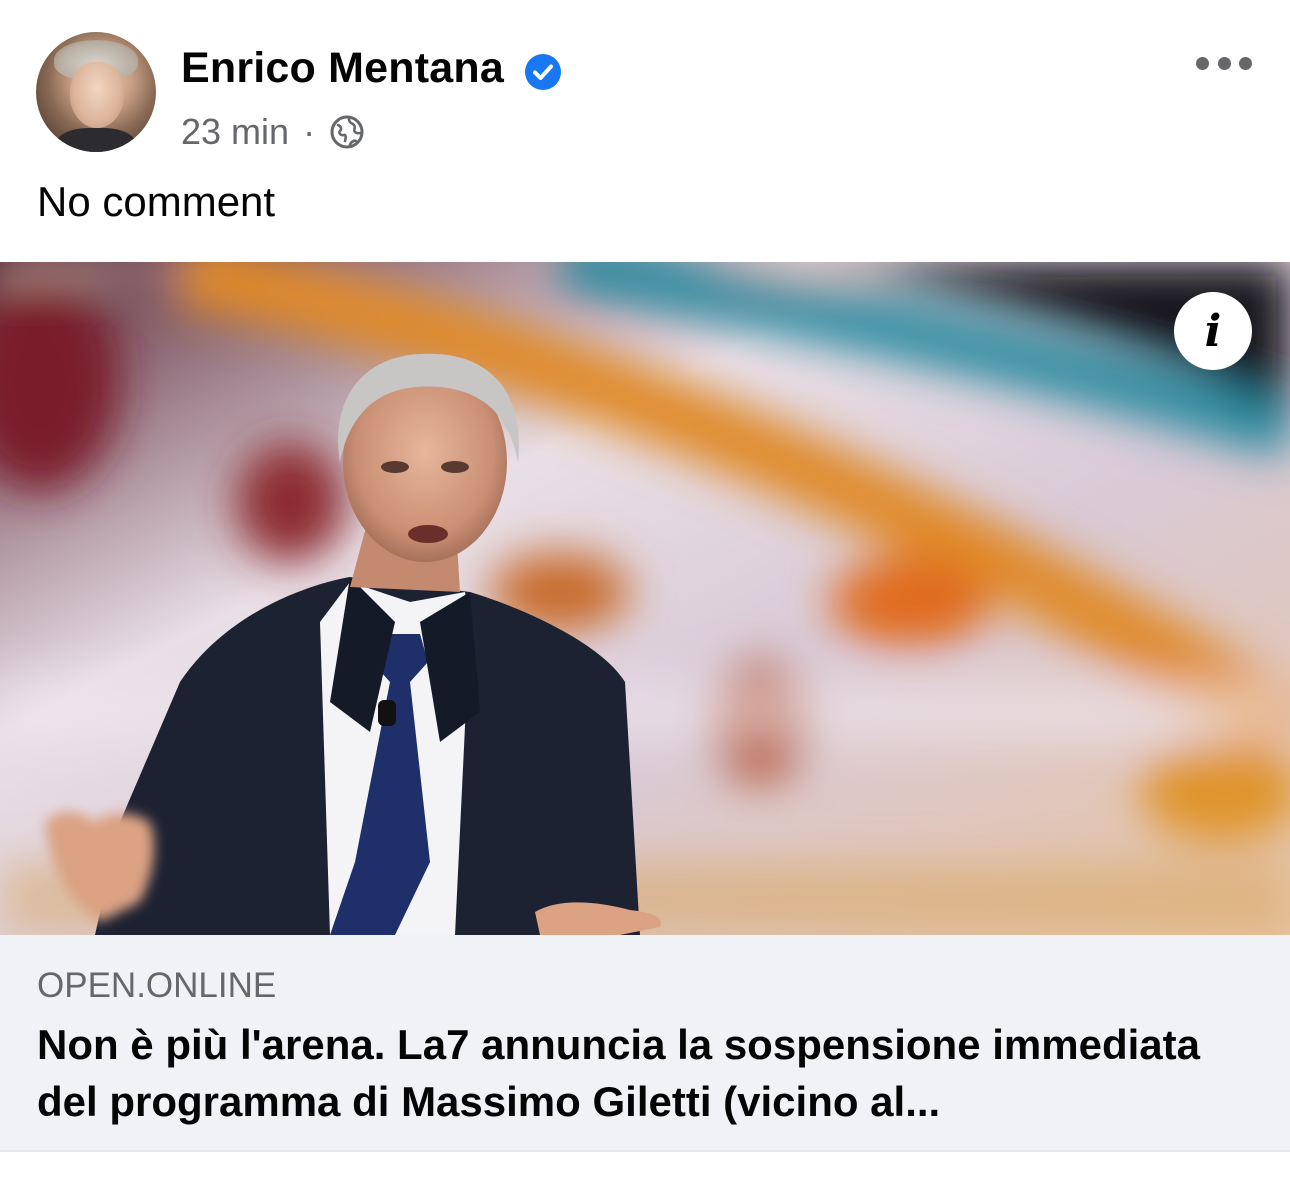 Image resolution: width=1290 pixels, height=1185 pixels. I want to click on avatar-shirt, so click(96, 140).